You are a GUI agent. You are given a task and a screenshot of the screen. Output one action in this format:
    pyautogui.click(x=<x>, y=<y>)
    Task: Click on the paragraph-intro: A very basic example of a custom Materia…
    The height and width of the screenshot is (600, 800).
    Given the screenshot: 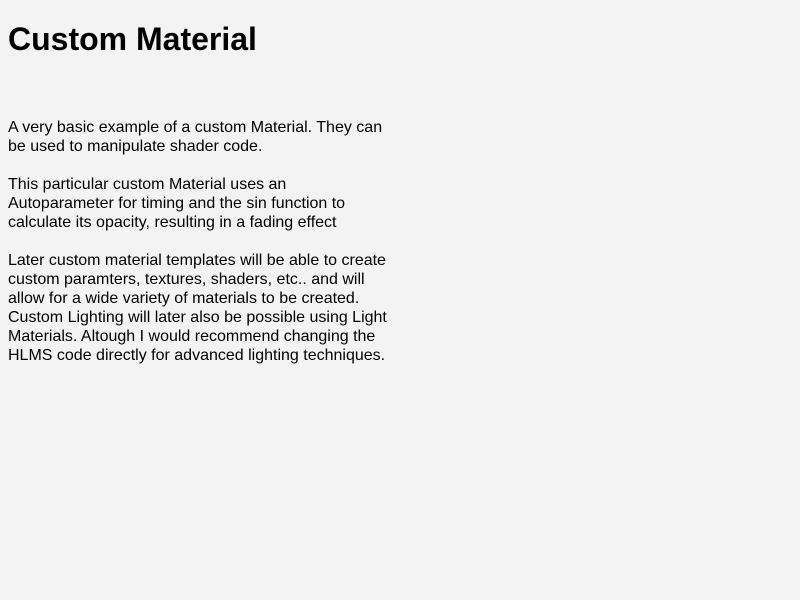 What is the action you would take?
    pyautogui.click(x=195, y=137)
    